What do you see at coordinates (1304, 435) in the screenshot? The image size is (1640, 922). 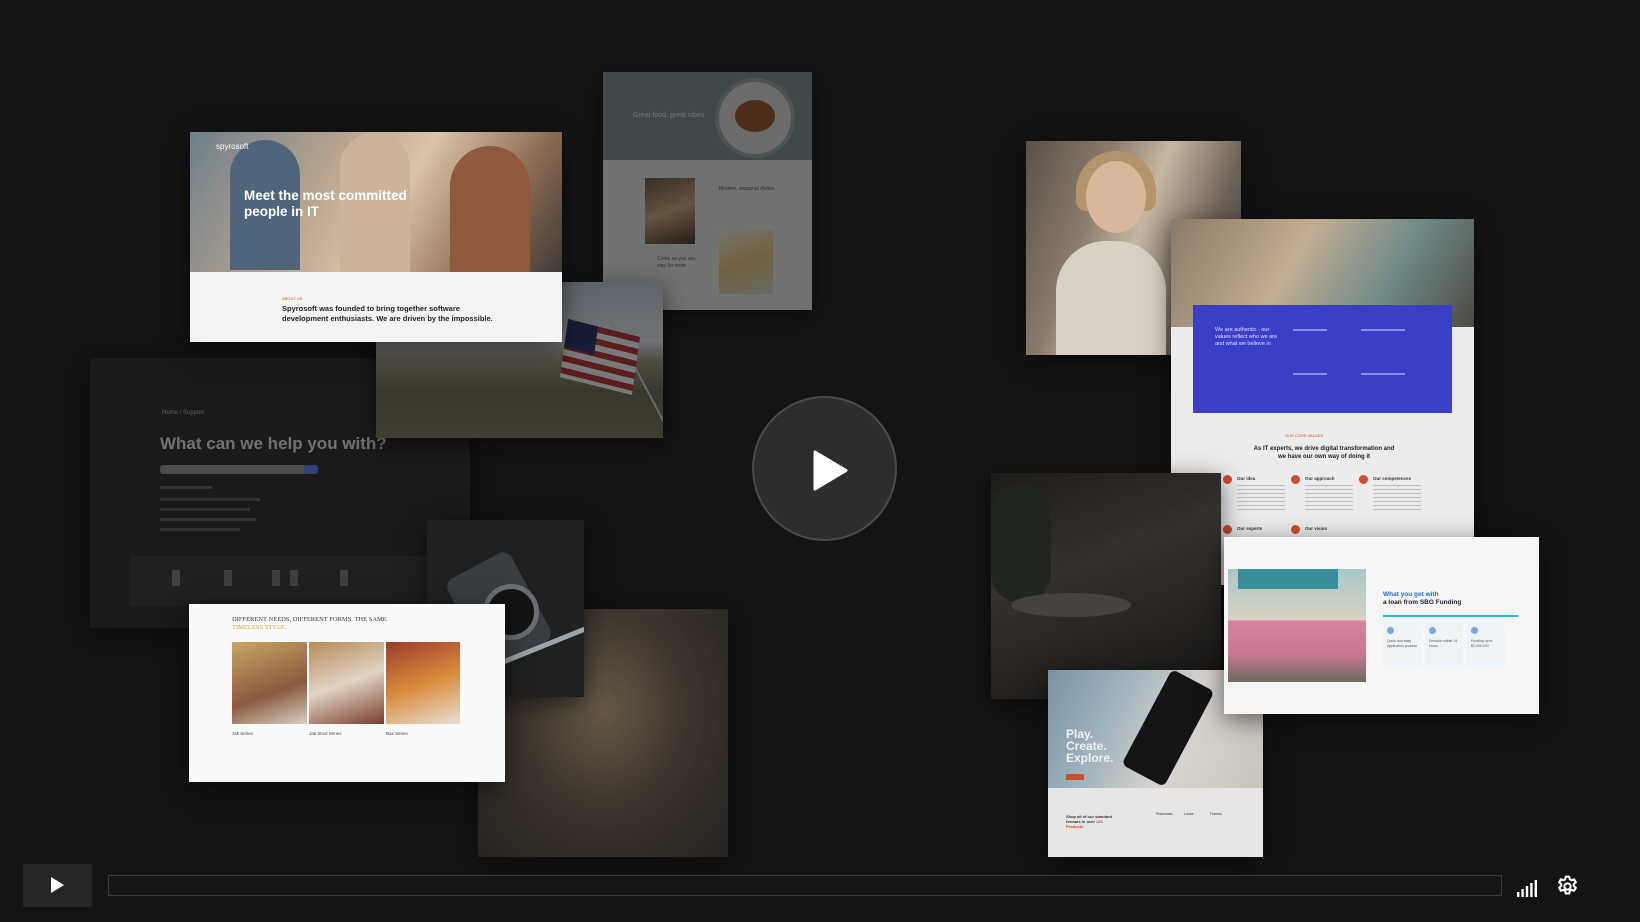 I see `values-eyebrow: OUR CORE VALUES` at bounding box center [1304, 435].